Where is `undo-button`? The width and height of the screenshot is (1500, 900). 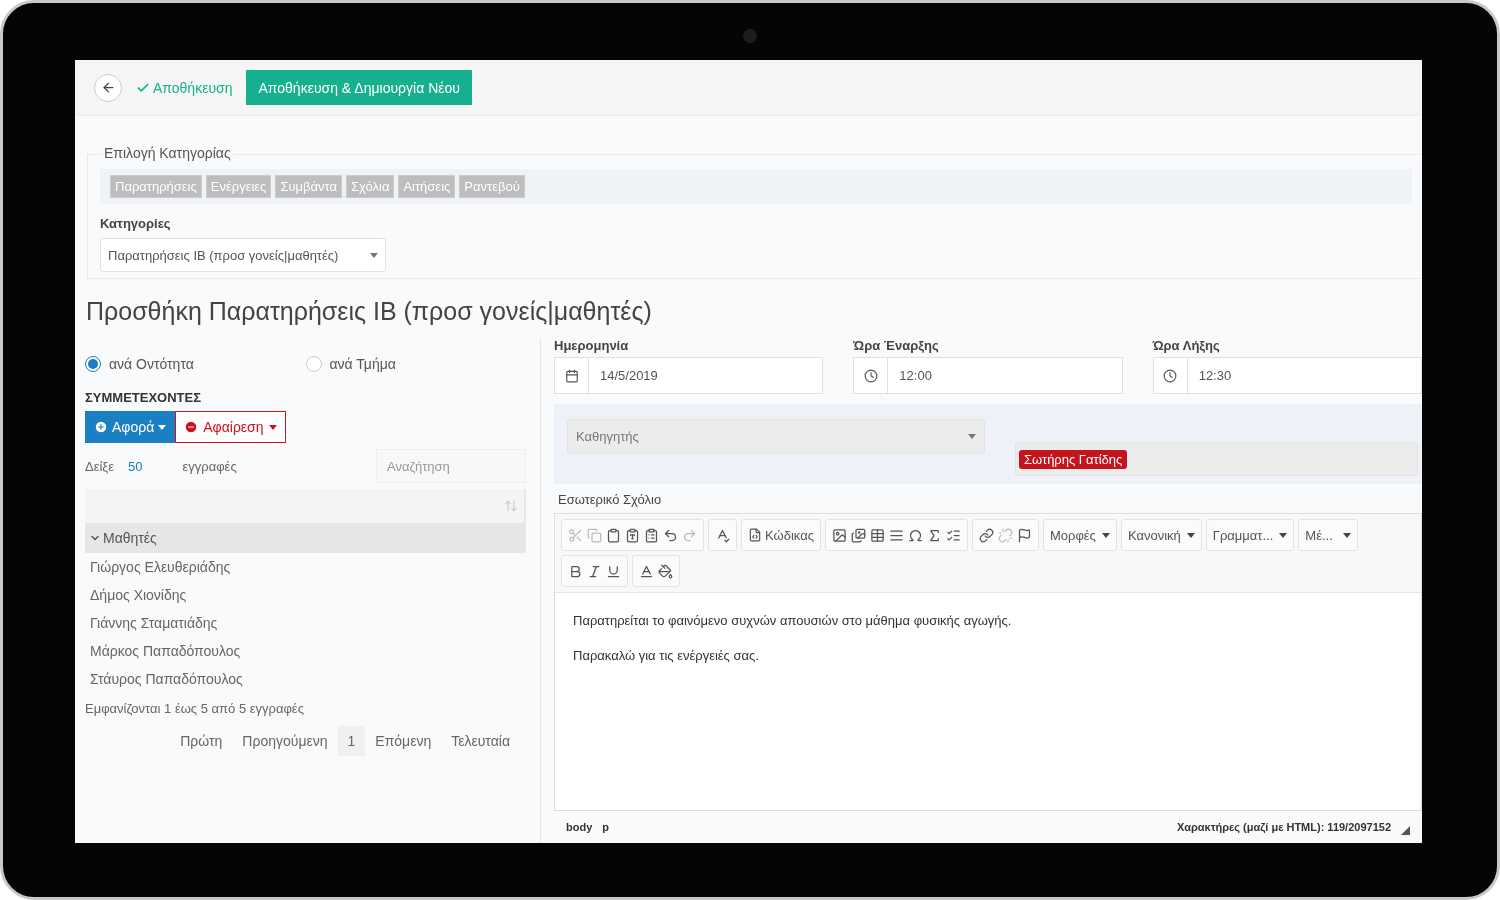
undo-button is located at coordinates (670, 535).